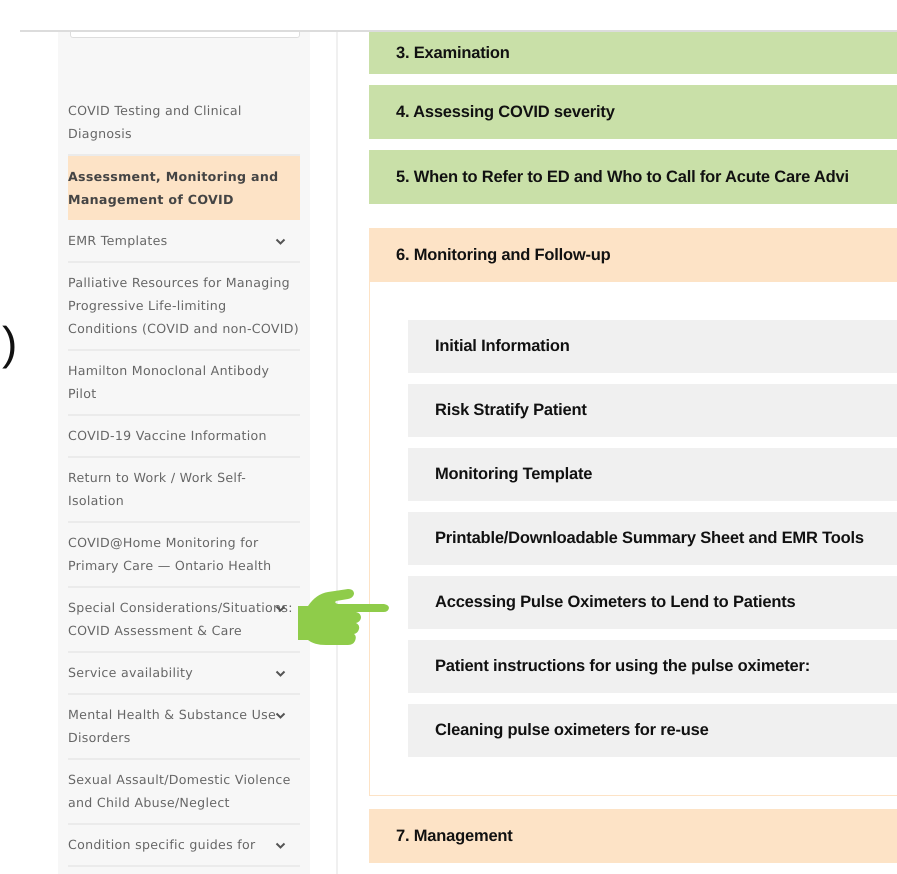 The image size is (897, 874). I want to click on sidebar-item: Condition specific guides for, so click(184, 846).